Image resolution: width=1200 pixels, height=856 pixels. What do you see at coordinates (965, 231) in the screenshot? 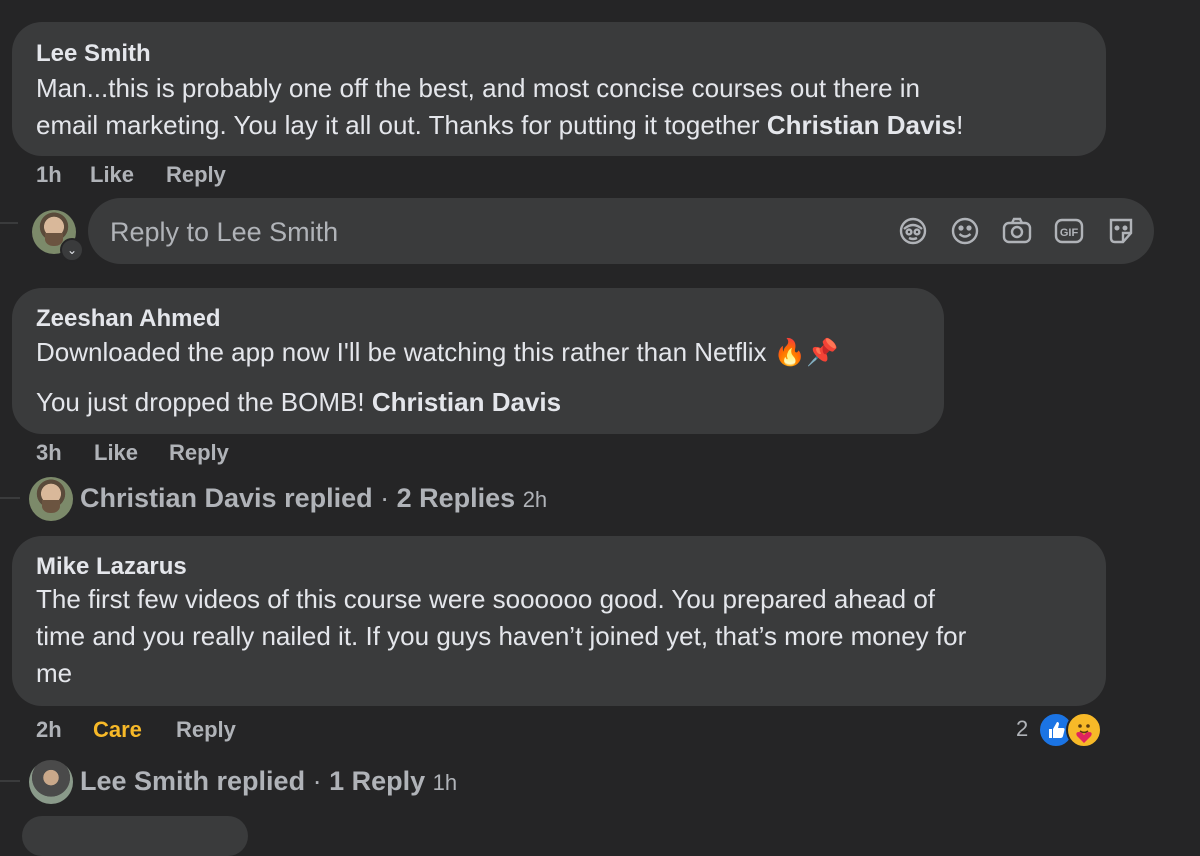
I see `emoji-icon` at bounding box center [965, 231].